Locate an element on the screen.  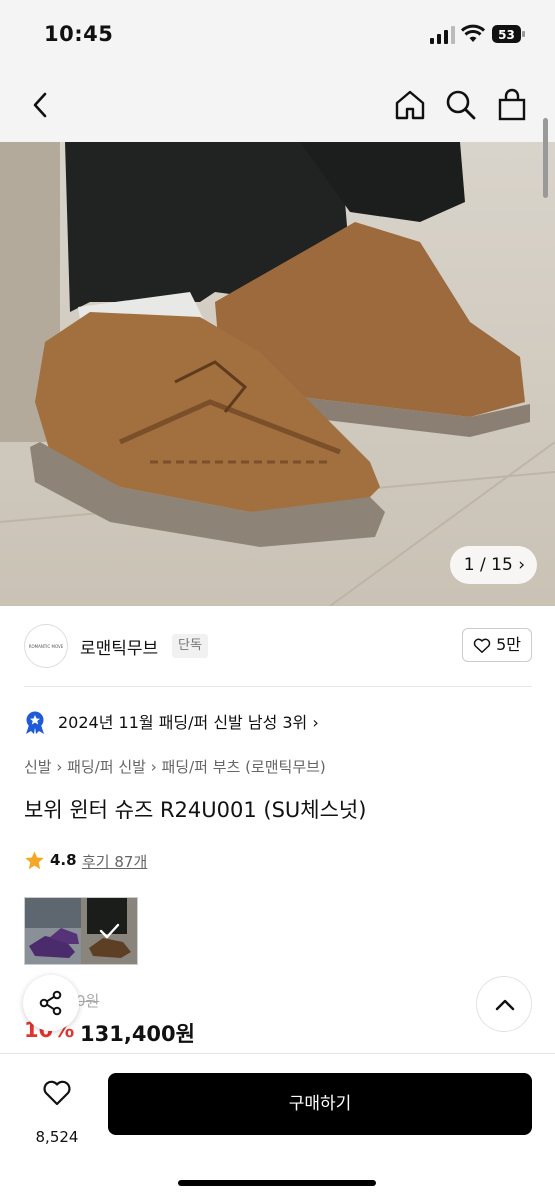
buy-button: 구매하기 is located at coordinates (320, 1104).